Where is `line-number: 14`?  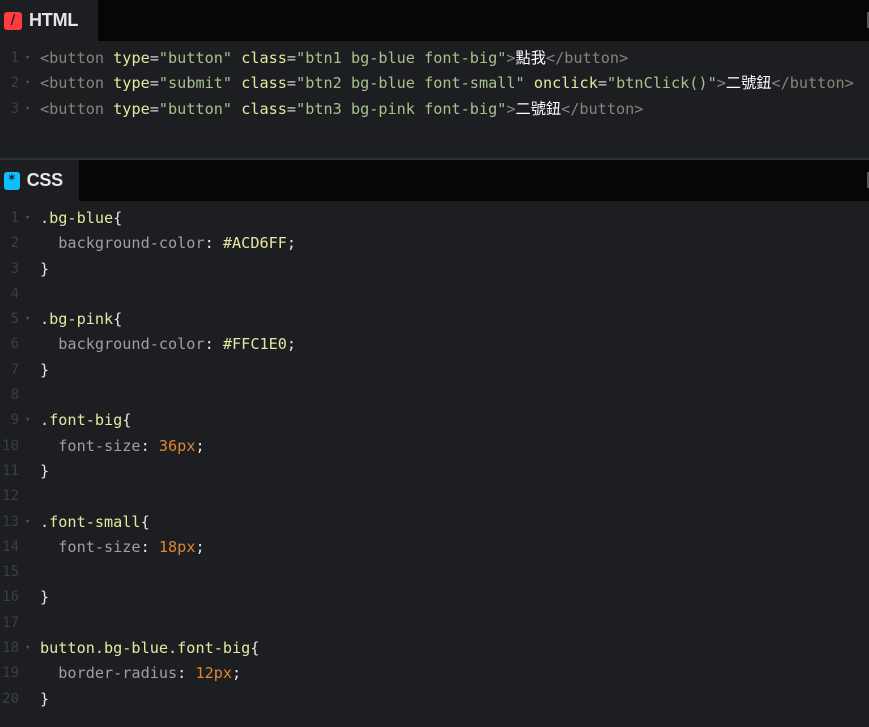
line-number: 14 is located at coordinates (10, 546).